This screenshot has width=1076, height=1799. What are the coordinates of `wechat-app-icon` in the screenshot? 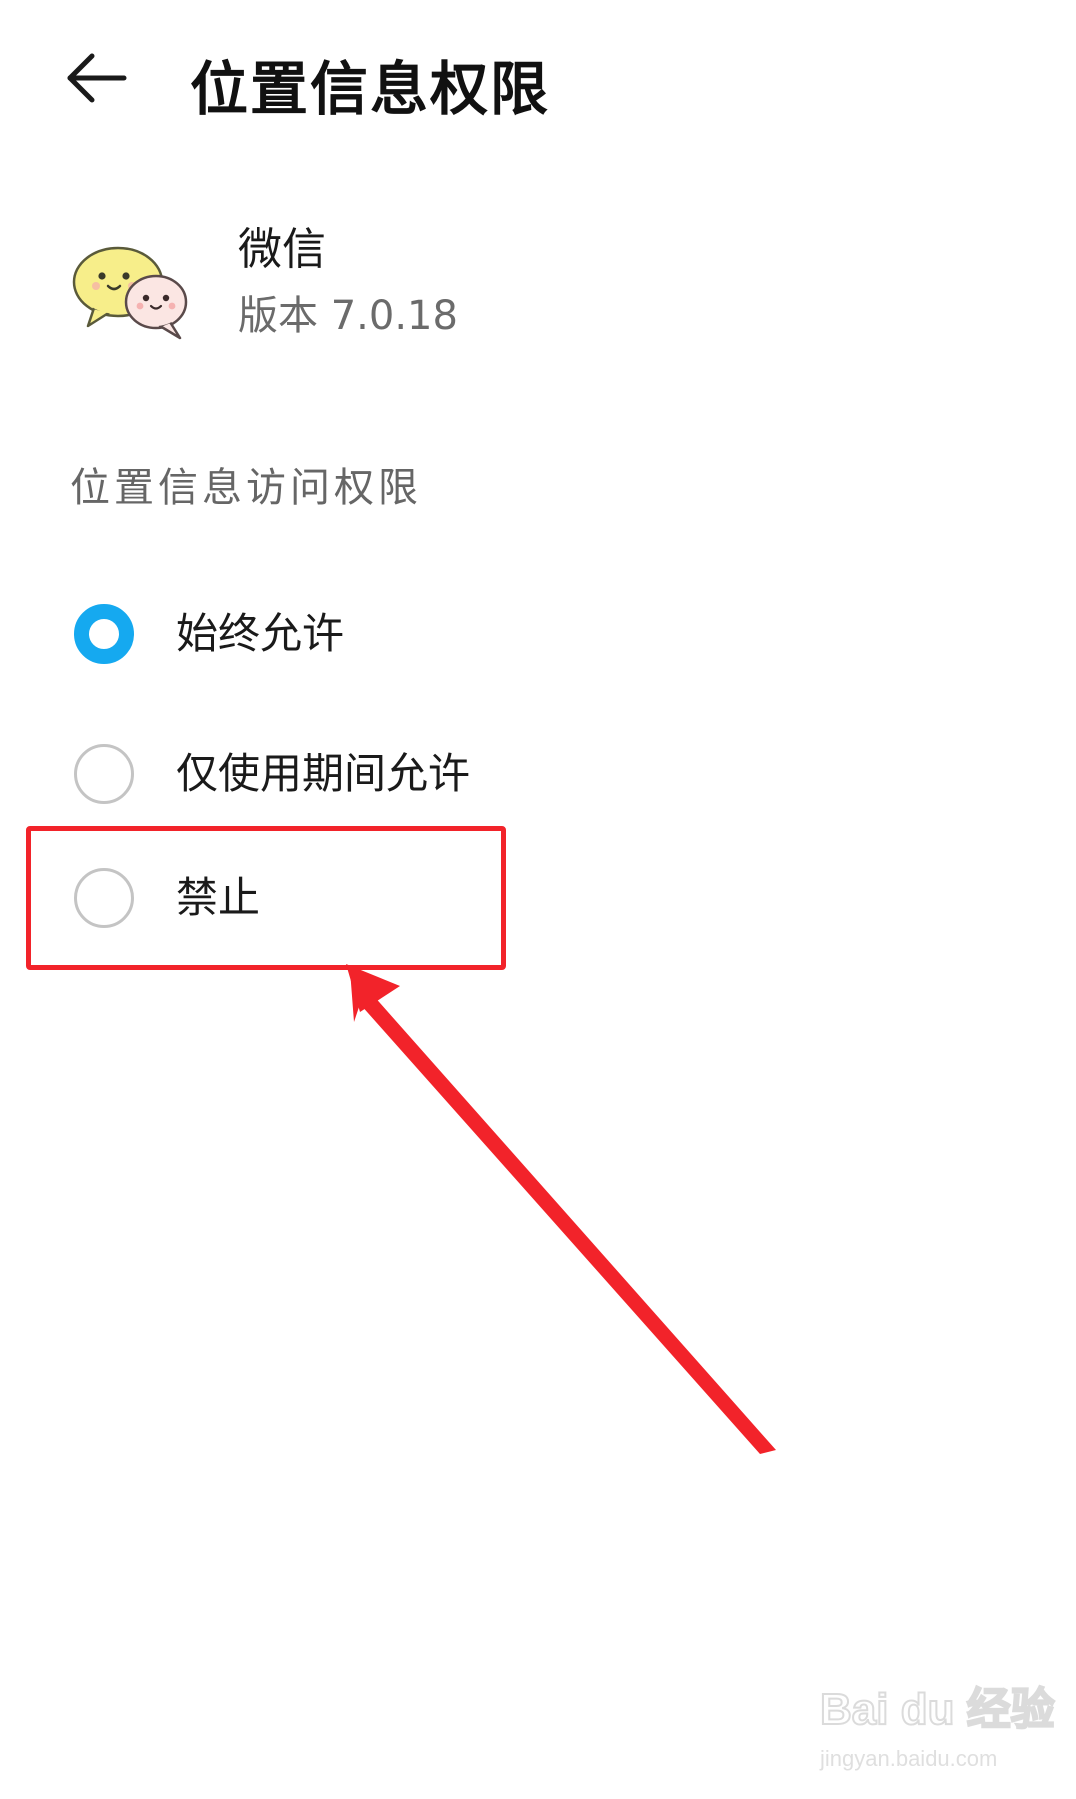 It's located at (130, 293).